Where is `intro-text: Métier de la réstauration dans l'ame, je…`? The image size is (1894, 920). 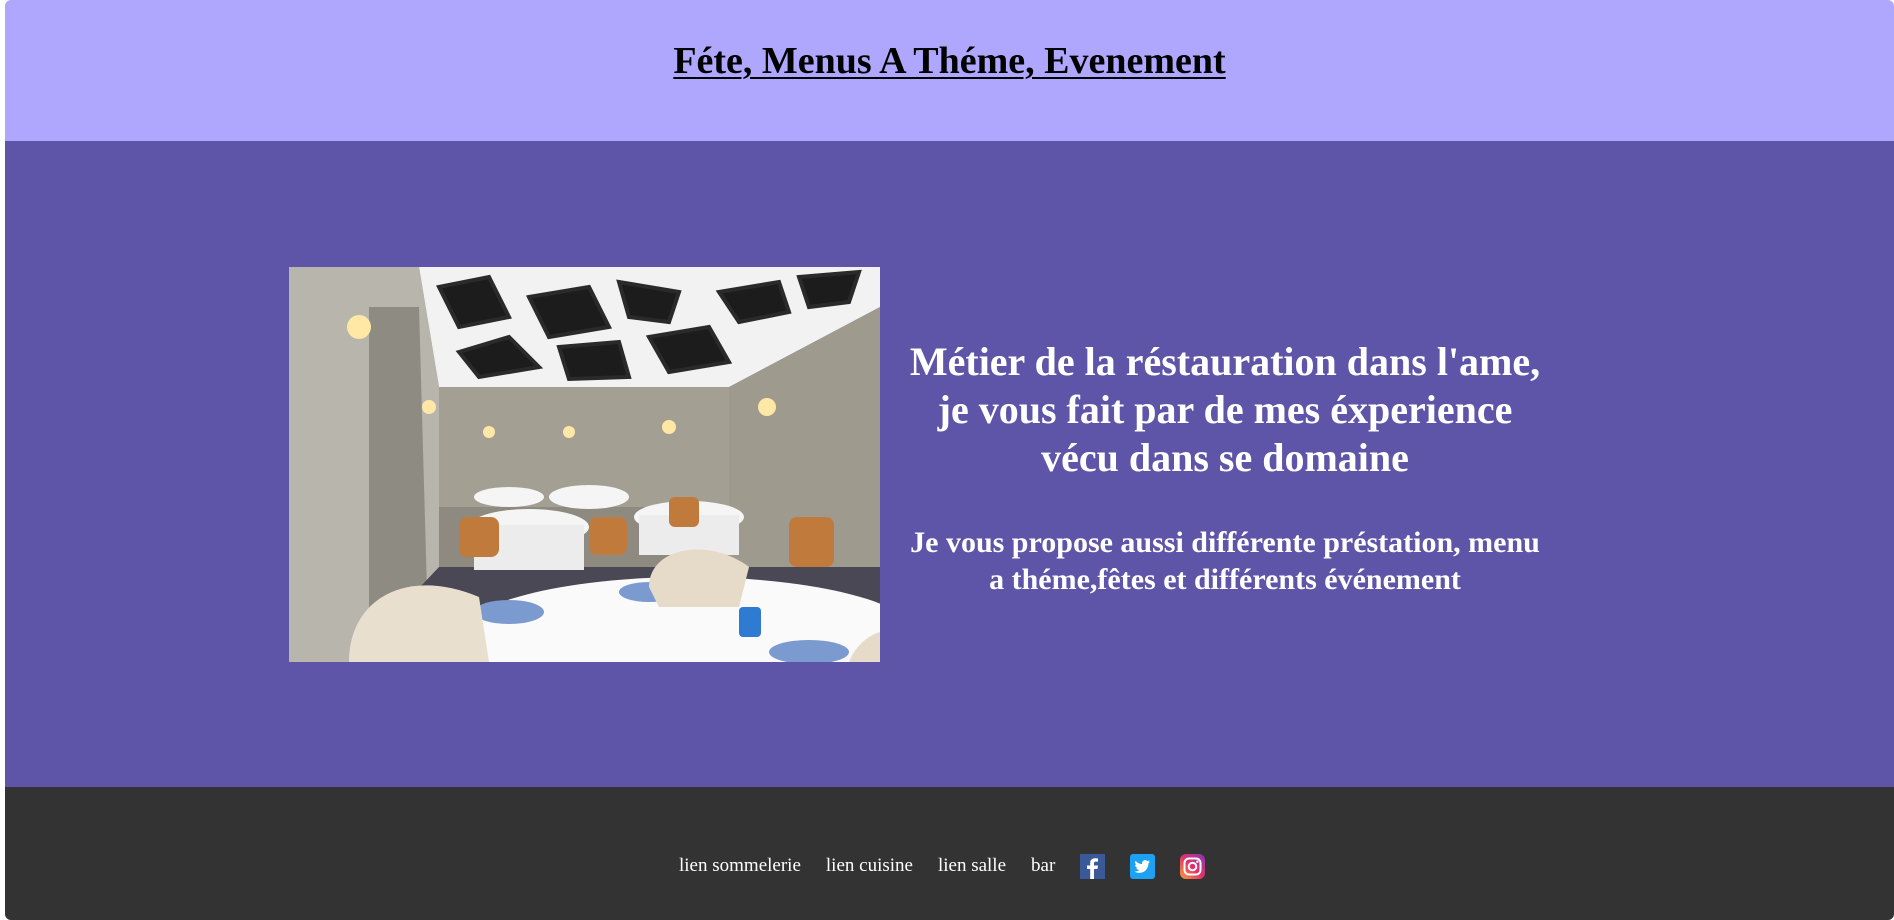
intro-text: Métier de la réstauration dans l'ame, je… is located at coordinates (1225, 468).